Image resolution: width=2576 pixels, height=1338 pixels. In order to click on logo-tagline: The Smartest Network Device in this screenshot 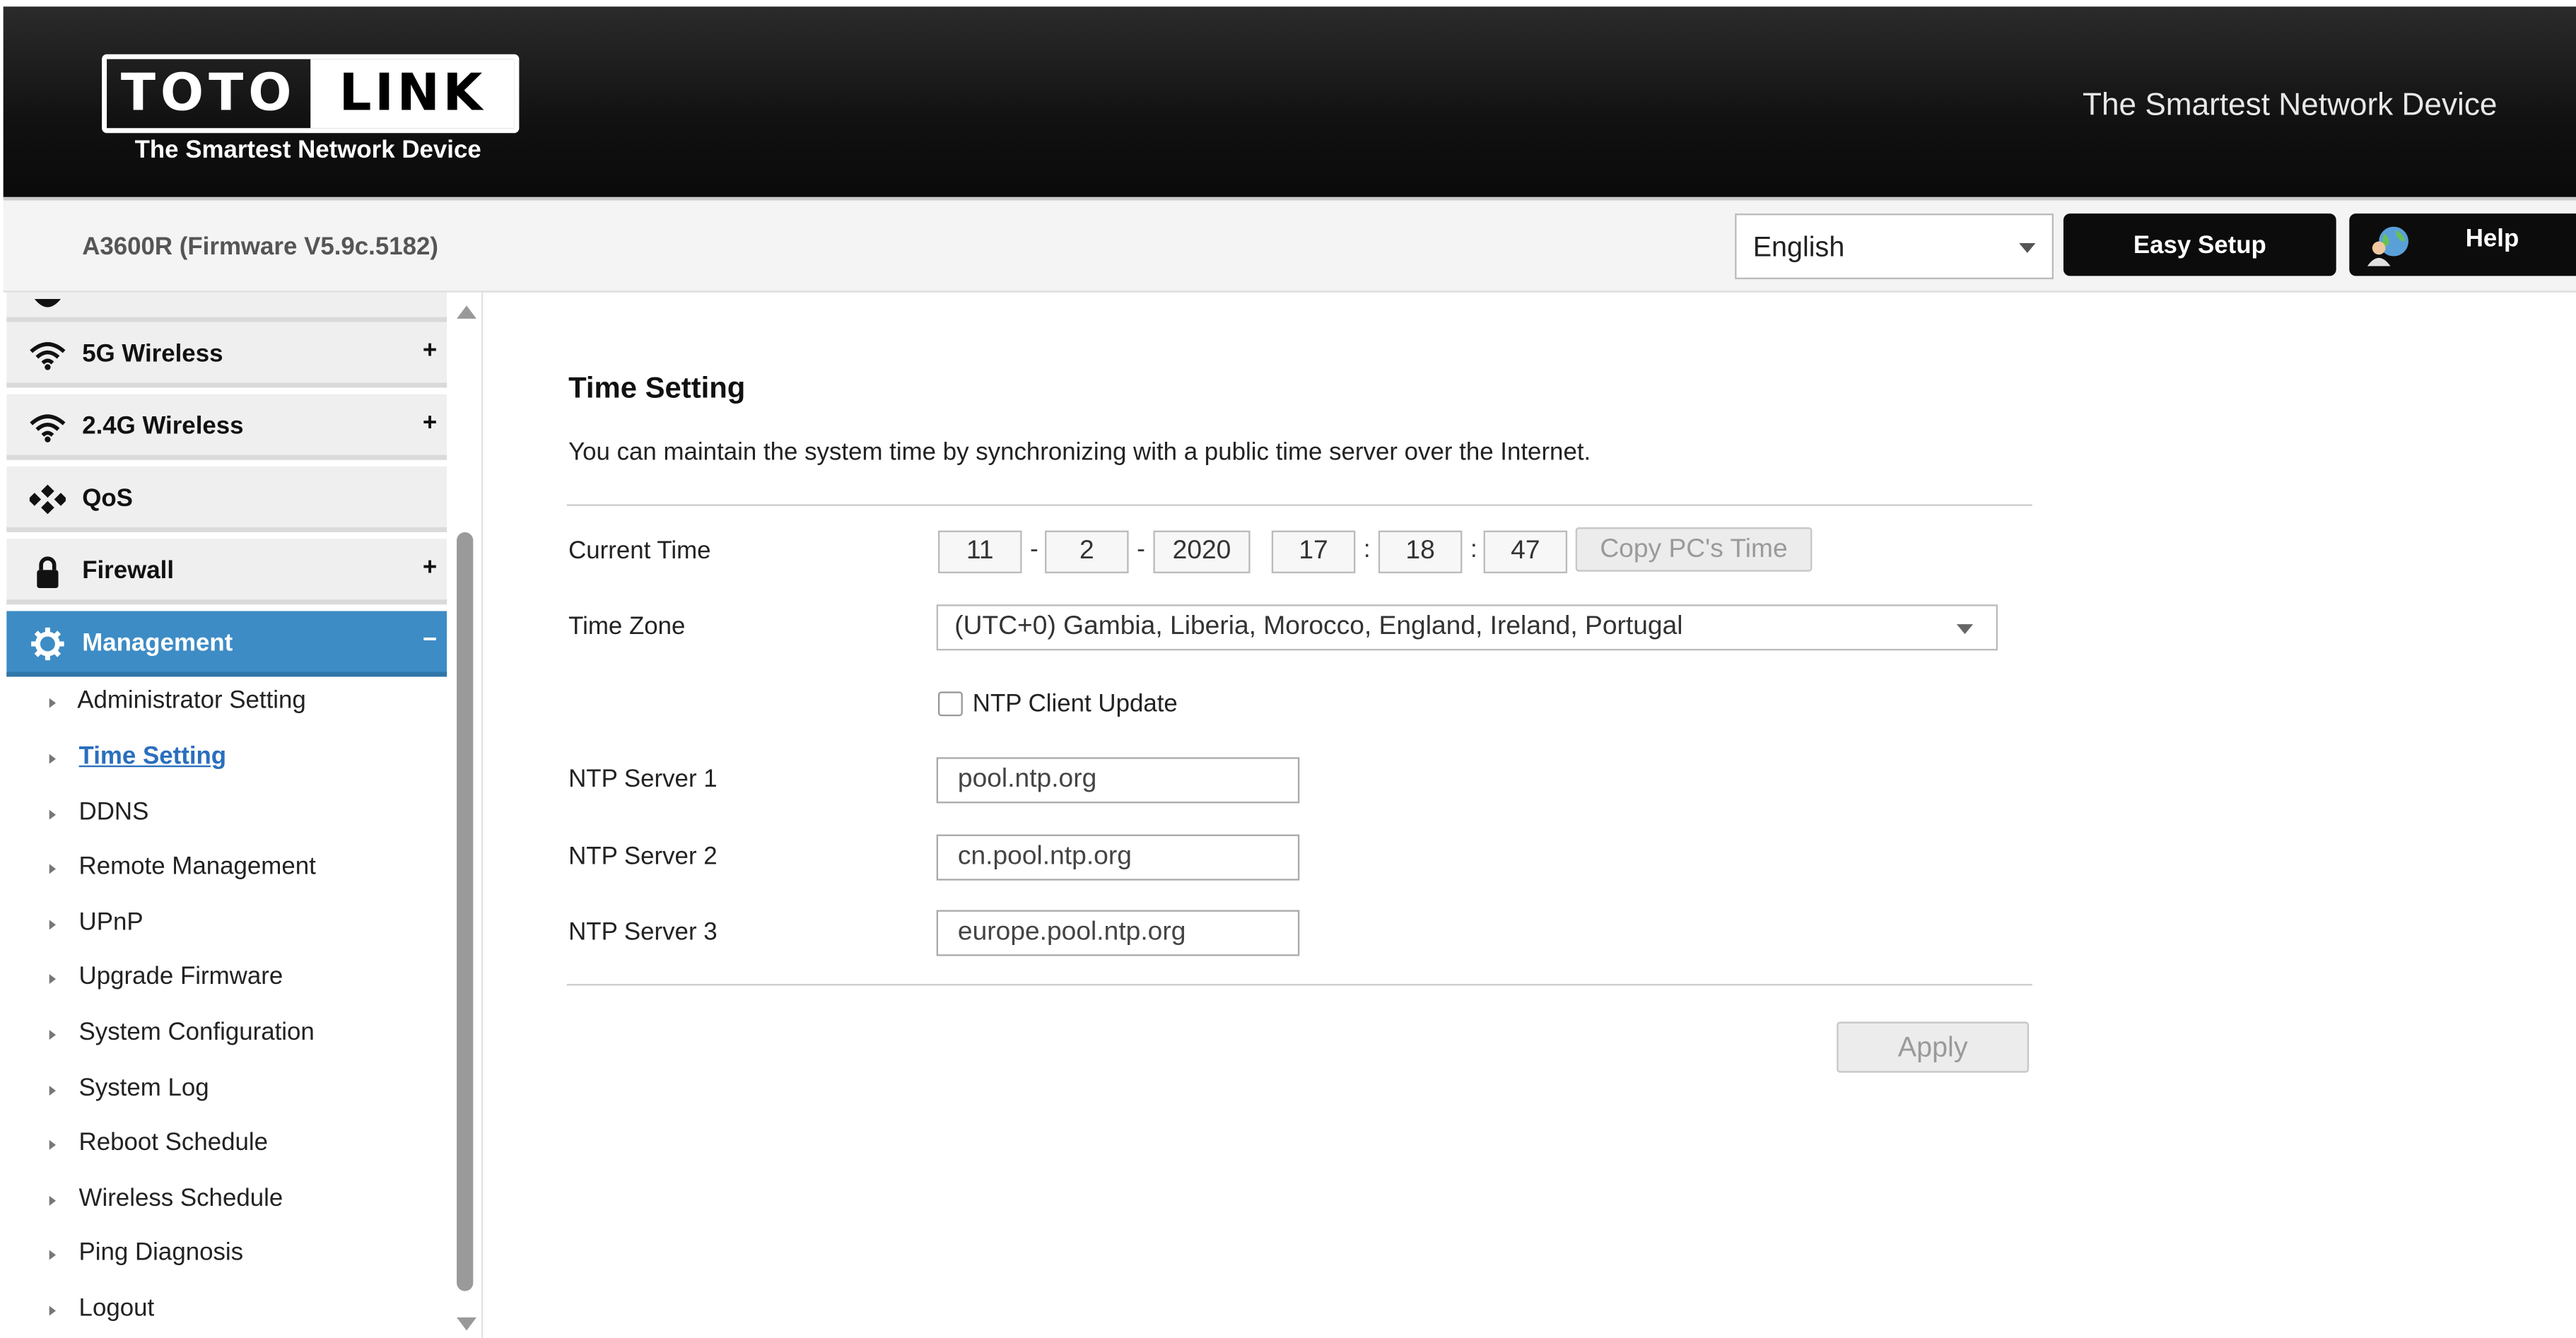, I will do `click(307, 150)`.